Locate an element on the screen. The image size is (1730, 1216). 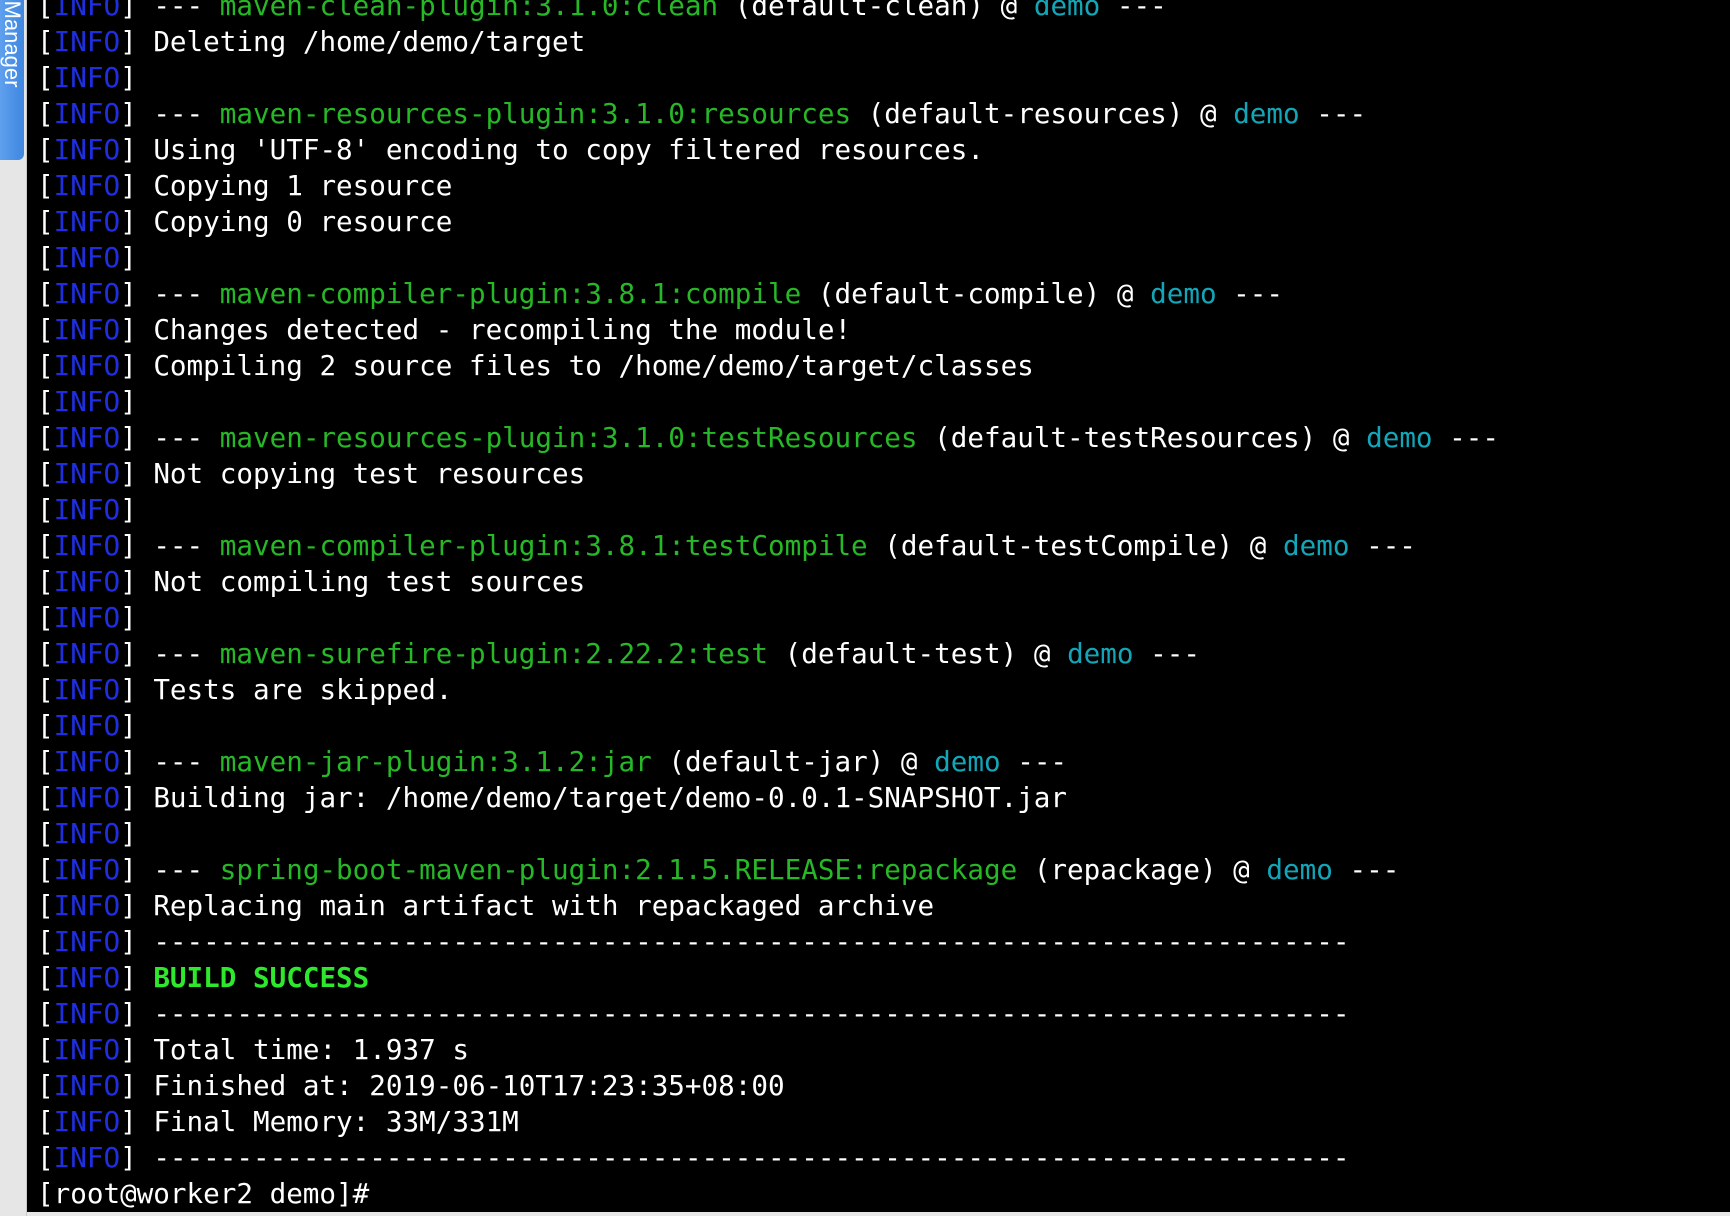
plugin-goal: maven-compiler-plugin:3.8.1:compile is located at coordinates (510, 293).